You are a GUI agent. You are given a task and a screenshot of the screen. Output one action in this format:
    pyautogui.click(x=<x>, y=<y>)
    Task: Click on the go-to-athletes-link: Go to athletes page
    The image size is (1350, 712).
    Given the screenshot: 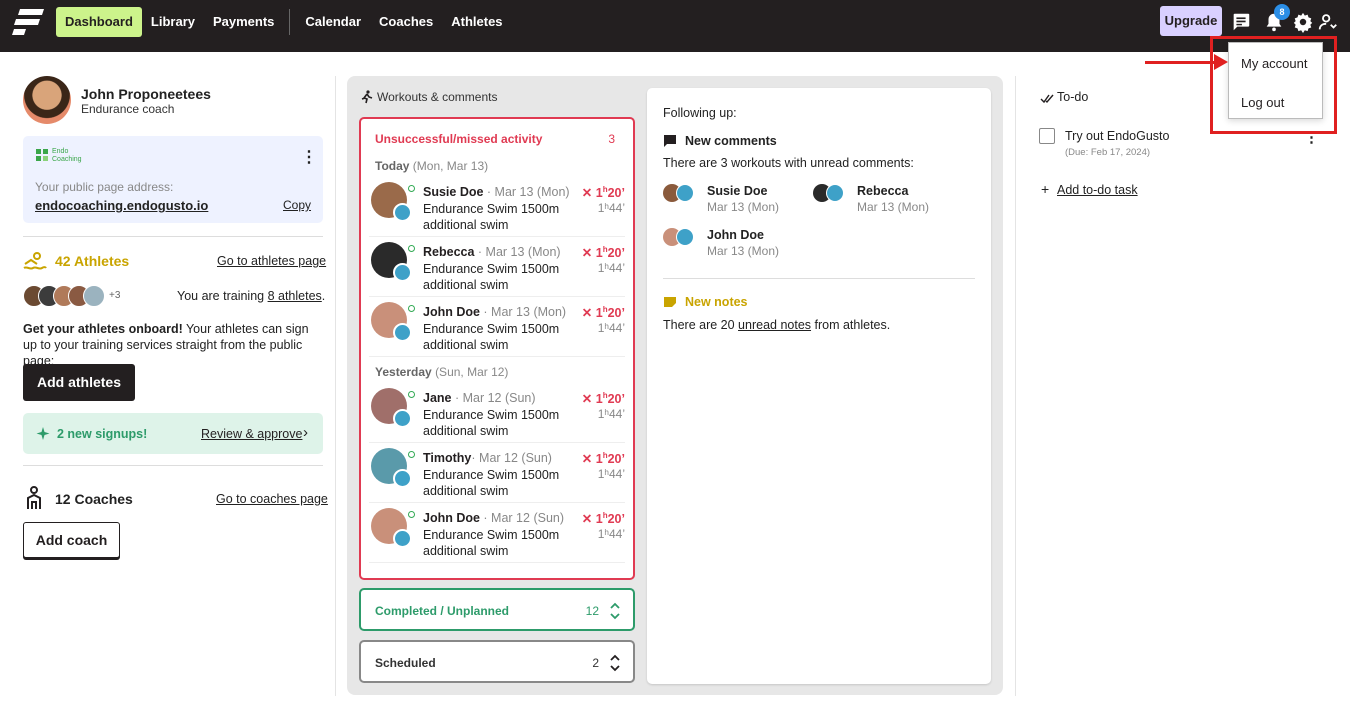 What is the action you would take?
    pyautogui.click(x=271, y=261)
    